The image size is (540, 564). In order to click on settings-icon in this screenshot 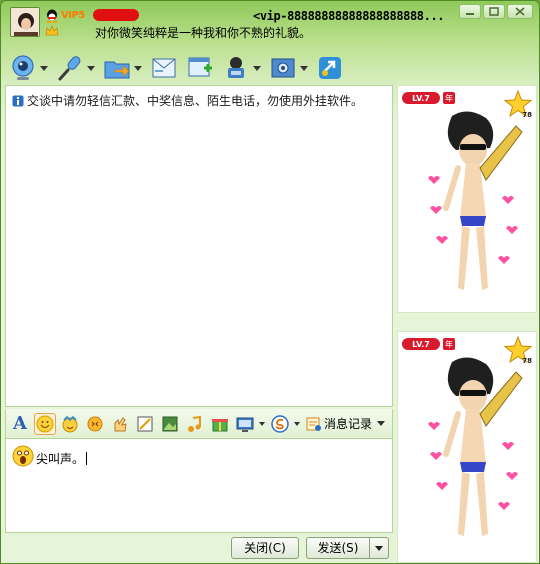, I will do `click(283, 68)`.